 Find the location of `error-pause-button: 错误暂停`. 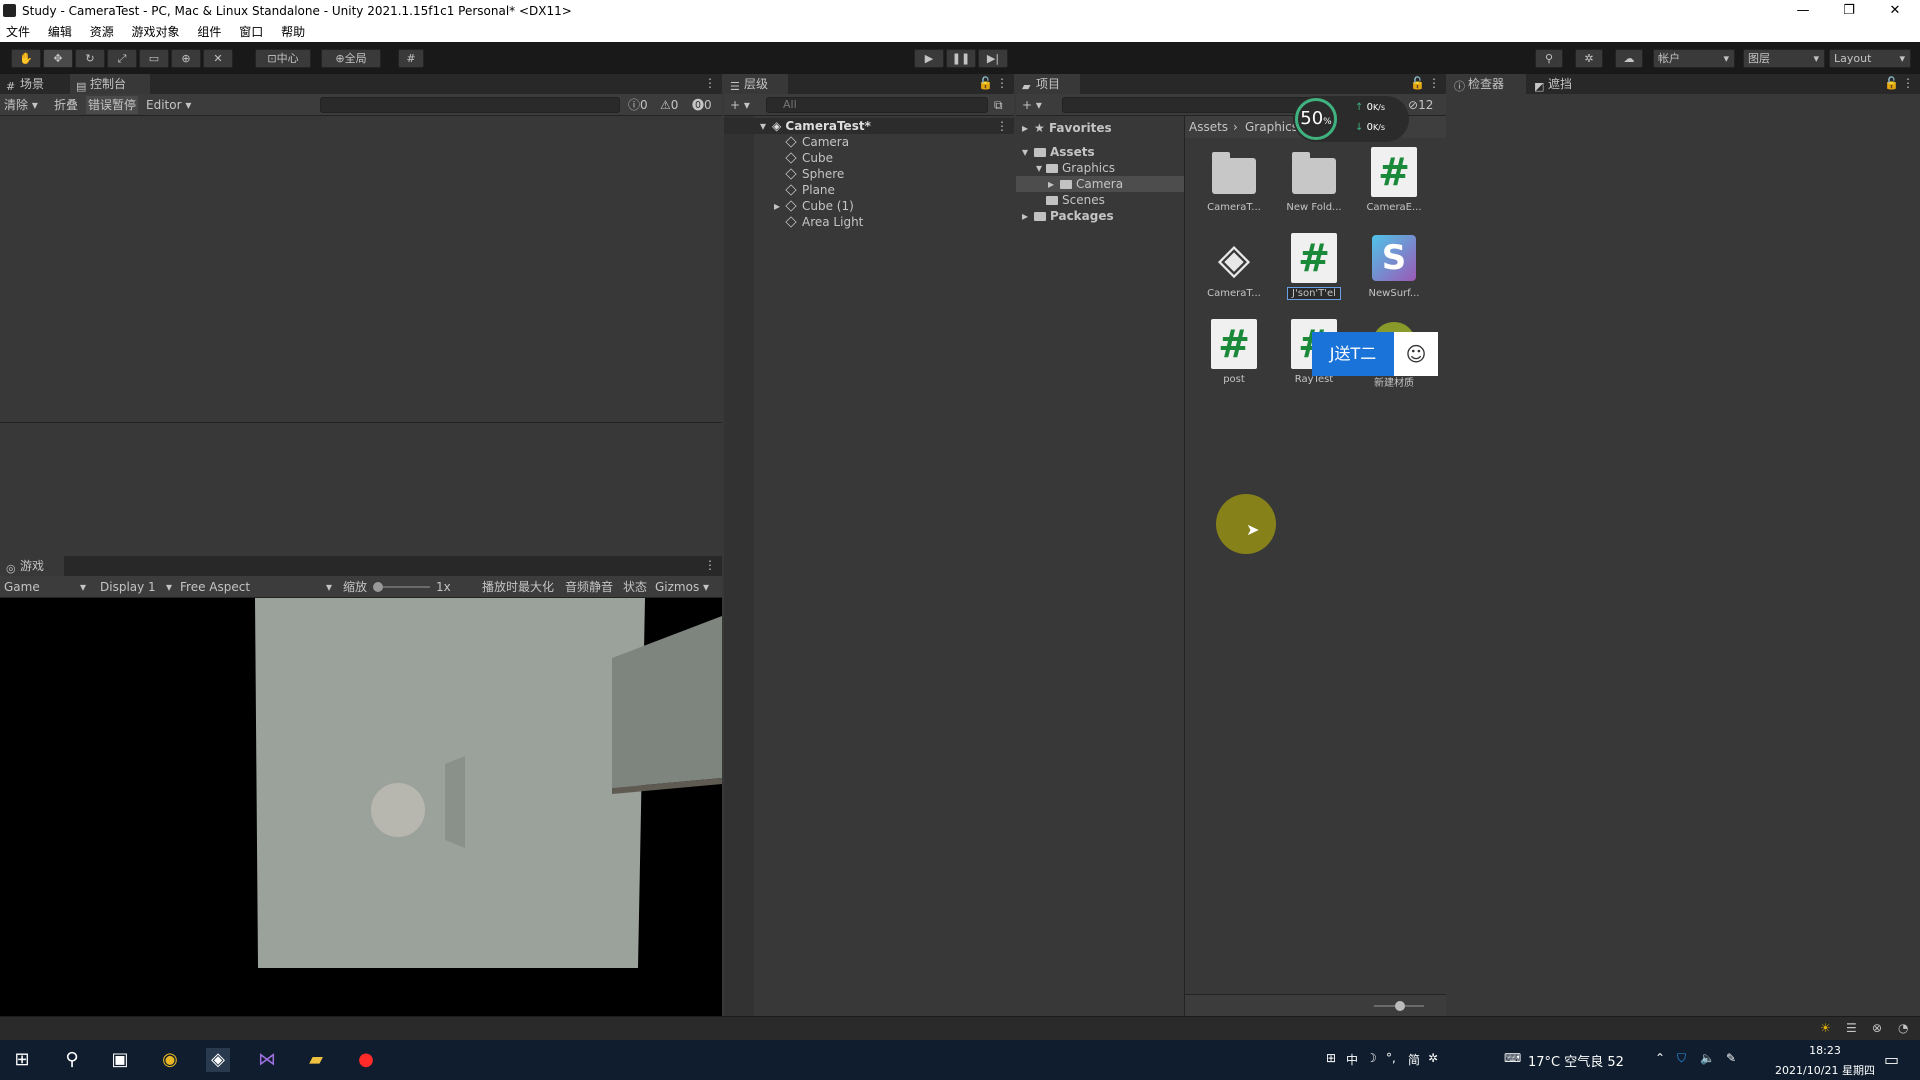

error-pause-button: 错误暂停 is located at coordinates (112, 105).